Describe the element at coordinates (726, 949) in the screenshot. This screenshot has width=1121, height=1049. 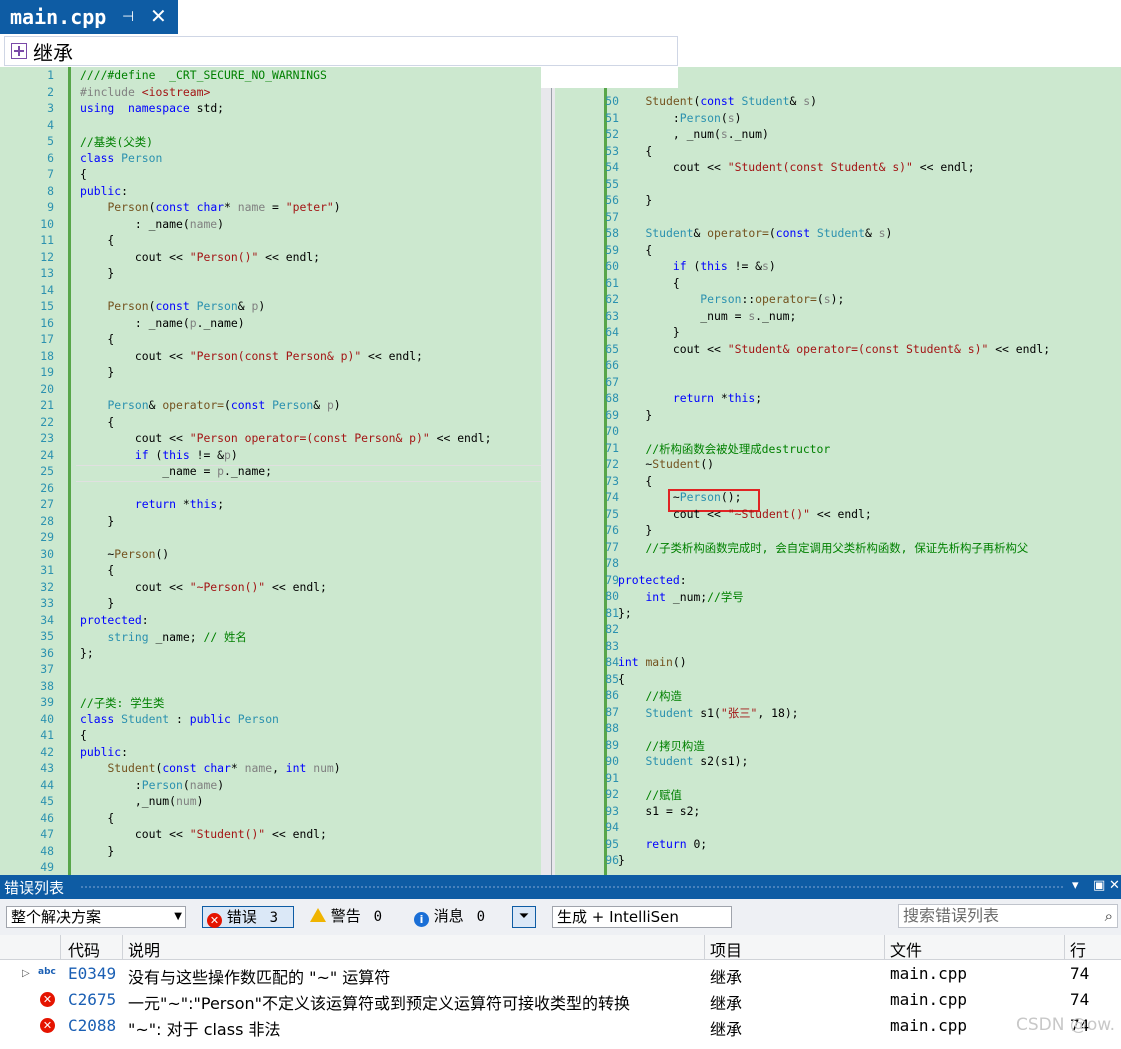
I see `col-project: 项目` at that location.